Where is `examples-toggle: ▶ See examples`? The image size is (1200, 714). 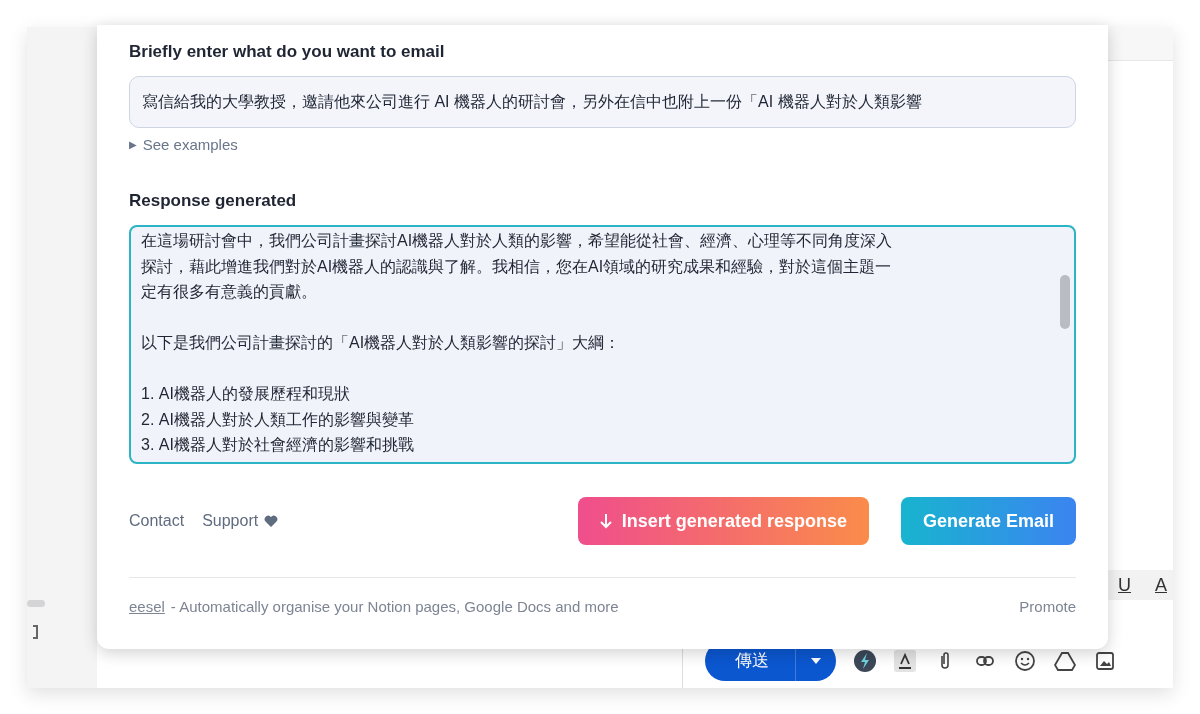 examples-toggle: ▶ See examples is located at coordinates (183, 144).